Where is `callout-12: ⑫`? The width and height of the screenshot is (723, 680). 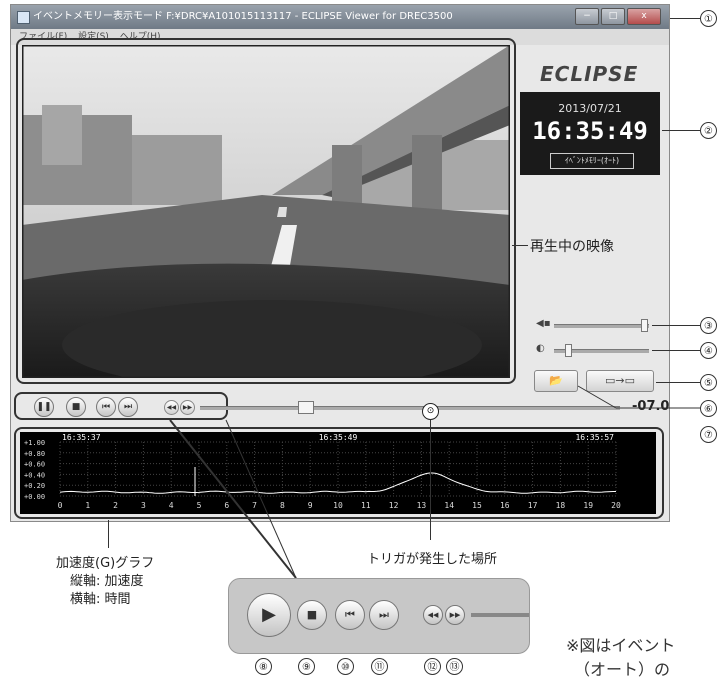 callout-12: ⑫ is located at coordinates (432, 666).